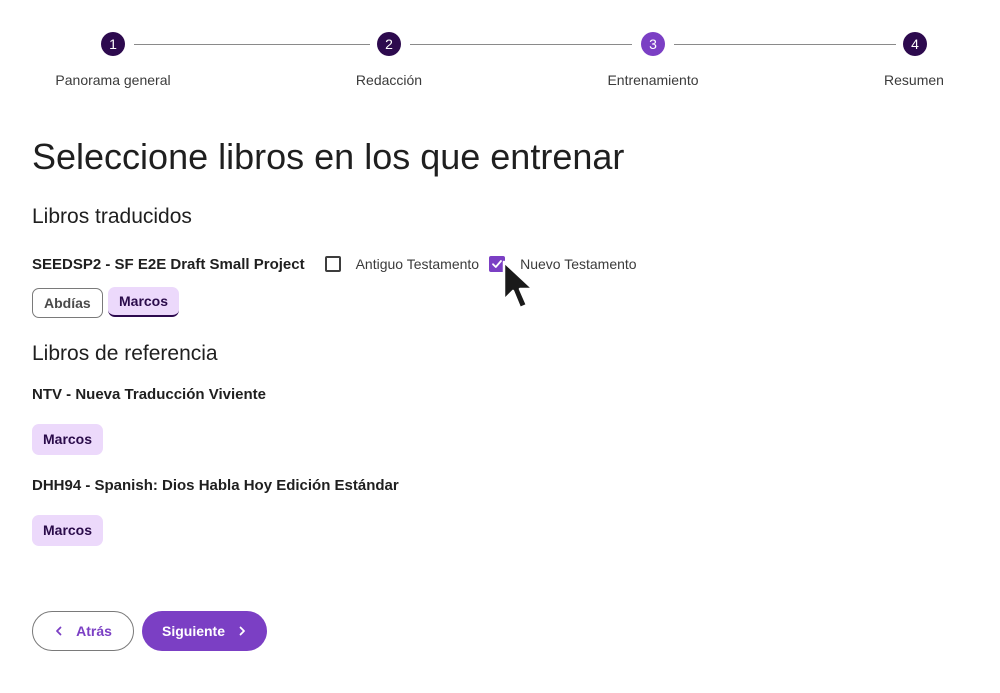 This screenshot has height=693, width=1000. Describe the element at coordinates (67, 303) in the screenshot. I see `book-chip-abdias: Abdías` at that location.